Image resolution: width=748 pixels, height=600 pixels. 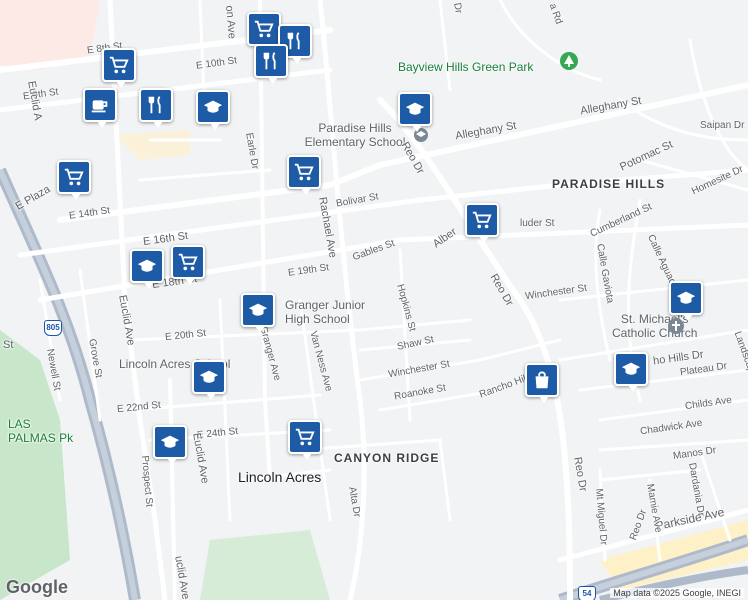 What do you see at coordinates (387, 458) in the screenshot?
I see `neighborhood-label: CANYON RIDGE` at bounding box center [387, 458].